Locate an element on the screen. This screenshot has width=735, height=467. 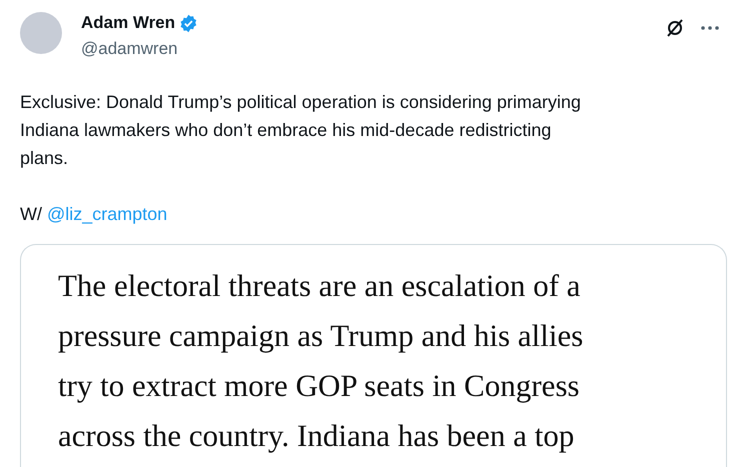
author-handle: @adamwren is located at coordinates (373, 49).